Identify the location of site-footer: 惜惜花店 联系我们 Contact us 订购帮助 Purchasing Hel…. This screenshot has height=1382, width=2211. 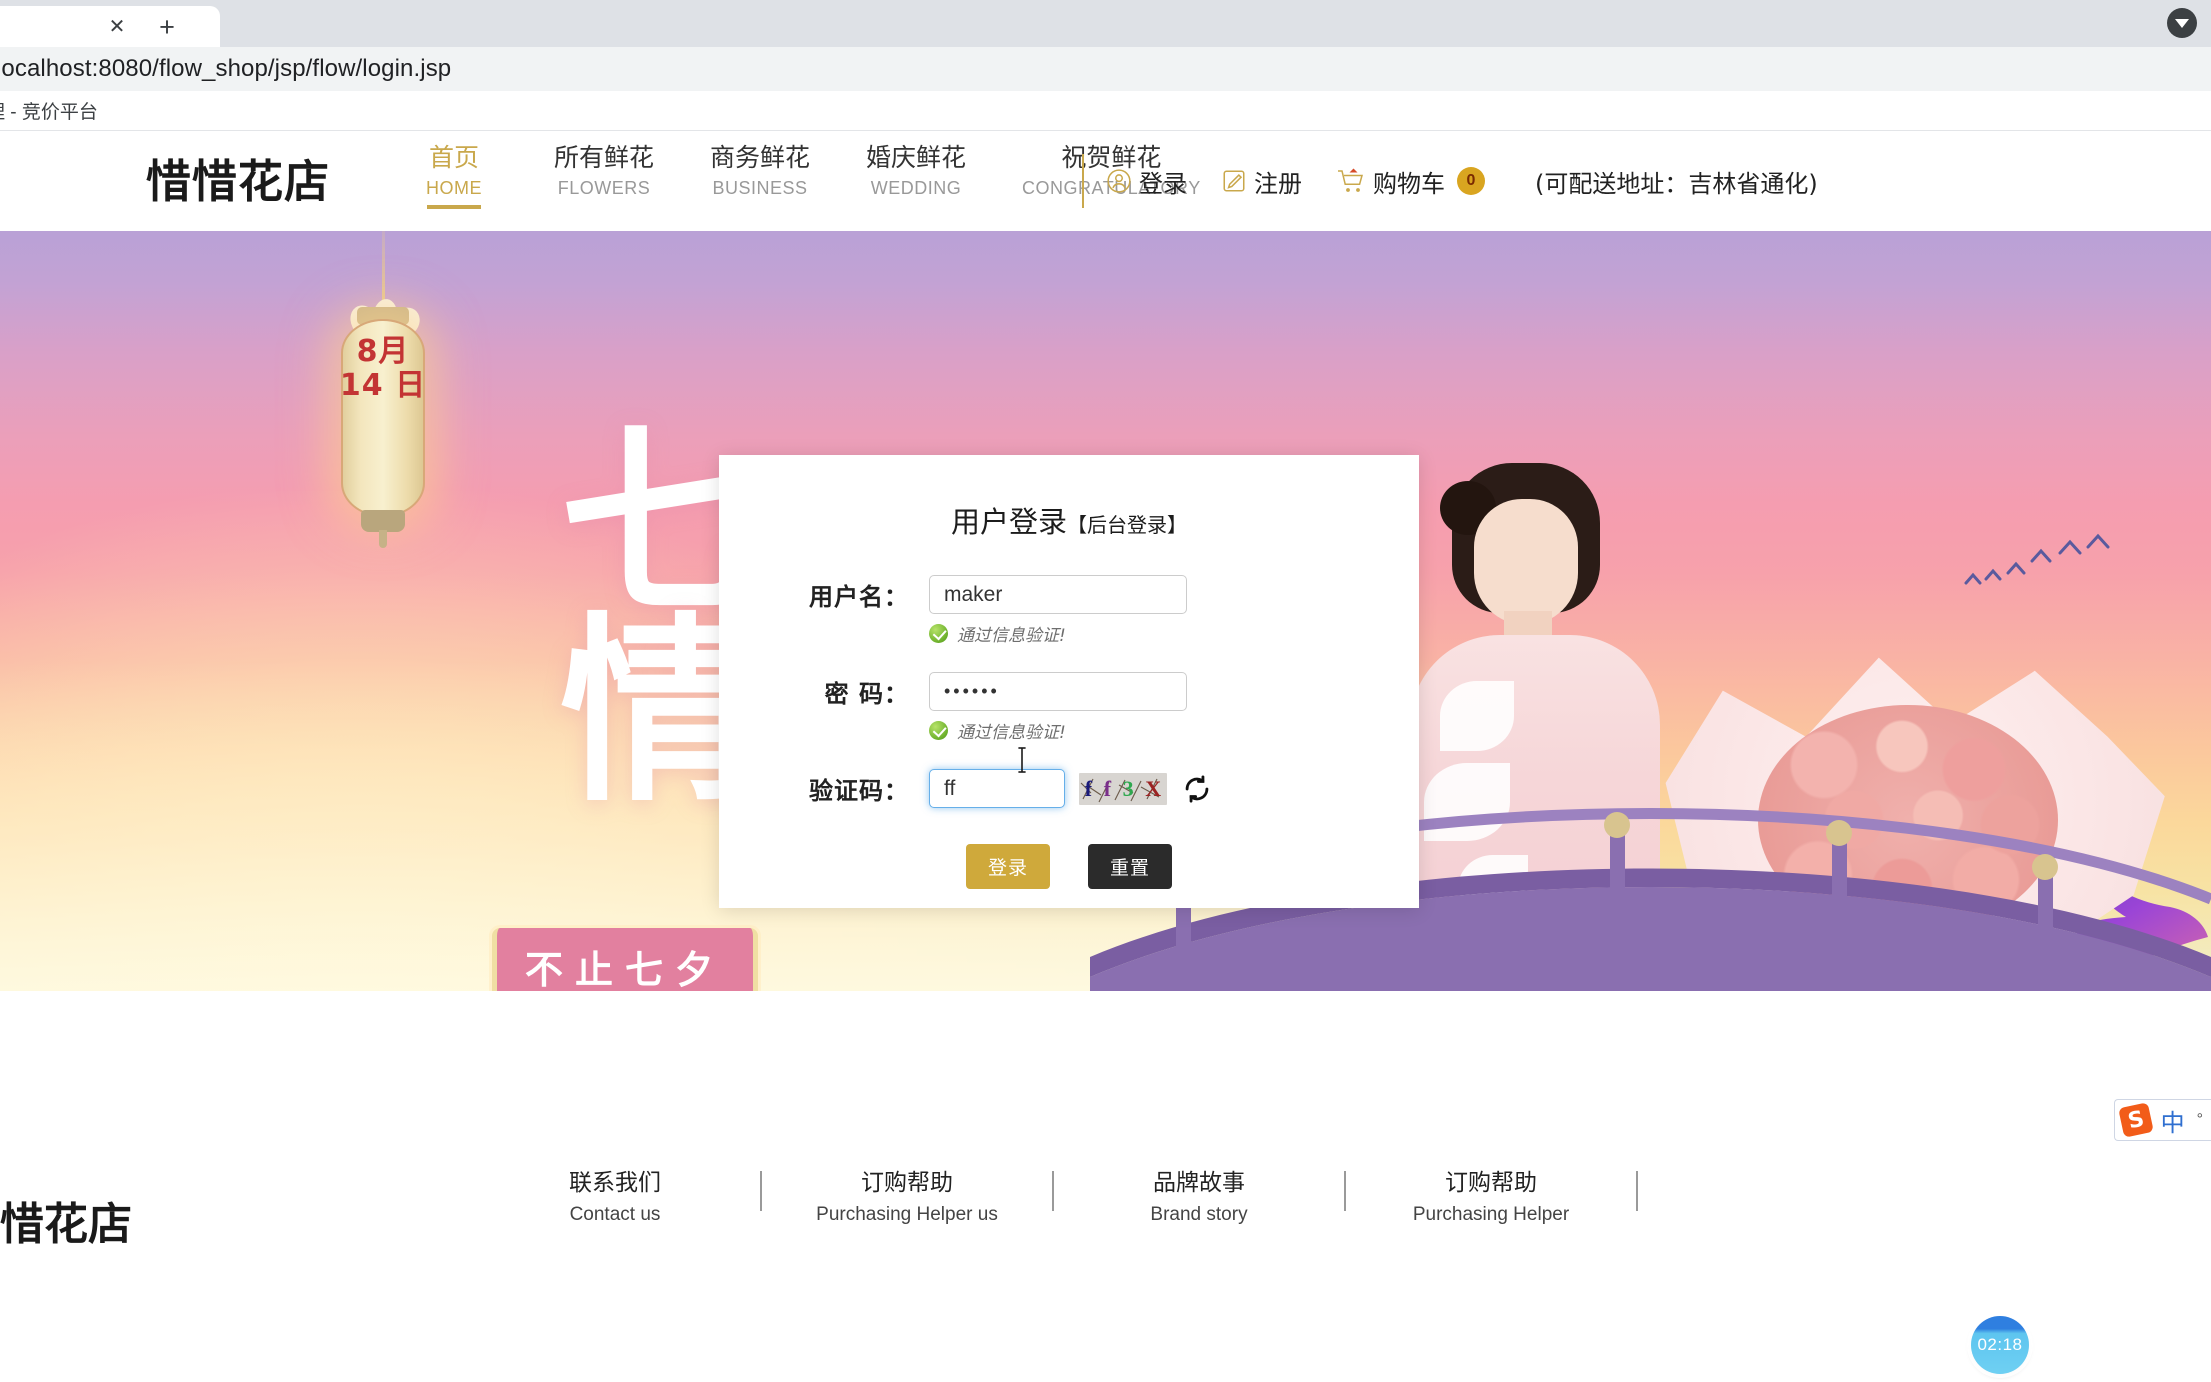
(1105, 1203).